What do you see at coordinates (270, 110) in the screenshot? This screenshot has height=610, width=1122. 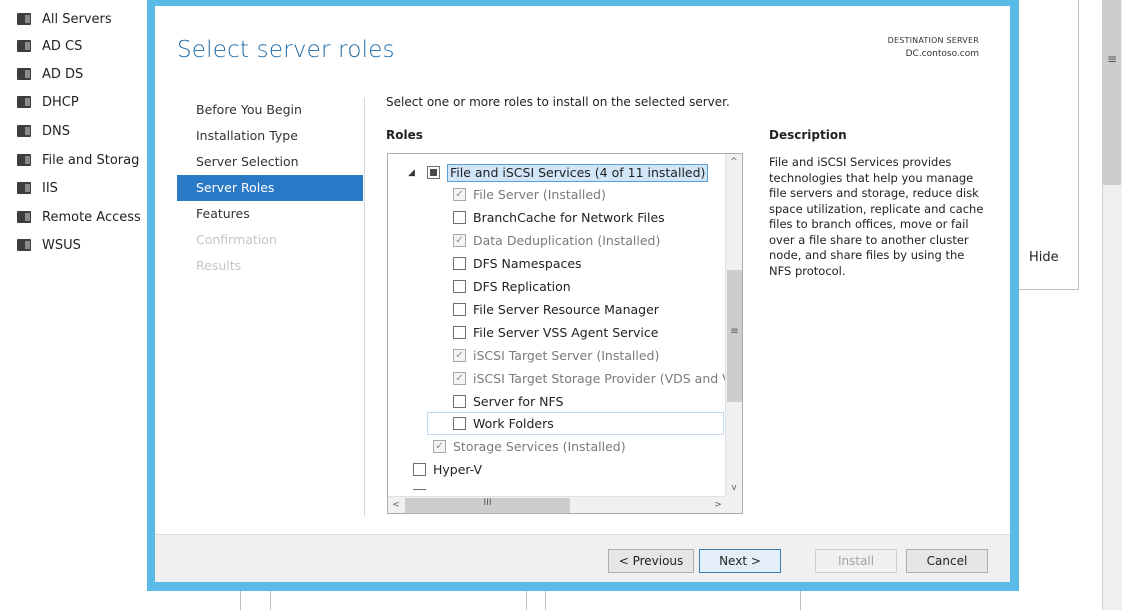 I see `nav-before-you-begin: Before You Begin` at bounding box center [270, 110].